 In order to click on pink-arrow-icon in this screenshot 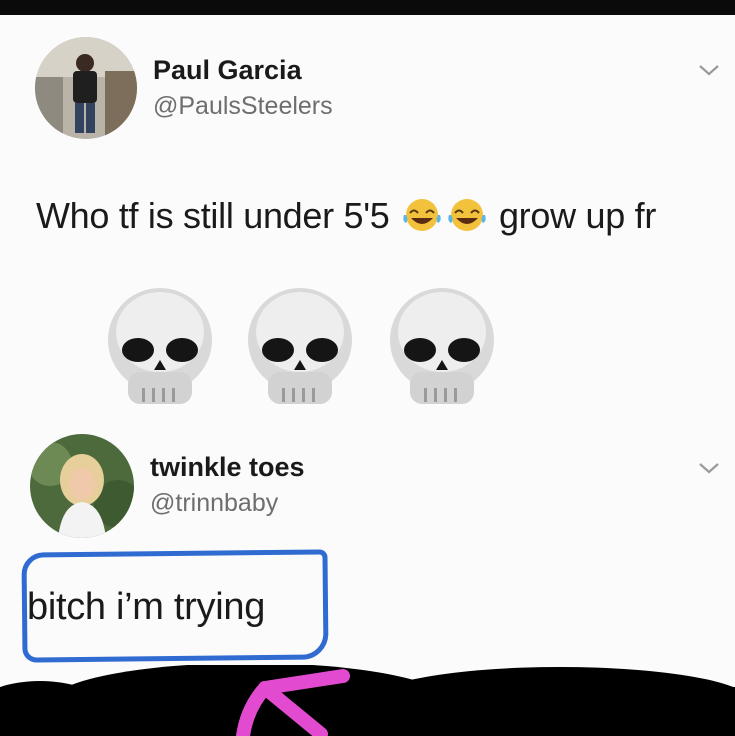, I will do `click(293, 702)`.